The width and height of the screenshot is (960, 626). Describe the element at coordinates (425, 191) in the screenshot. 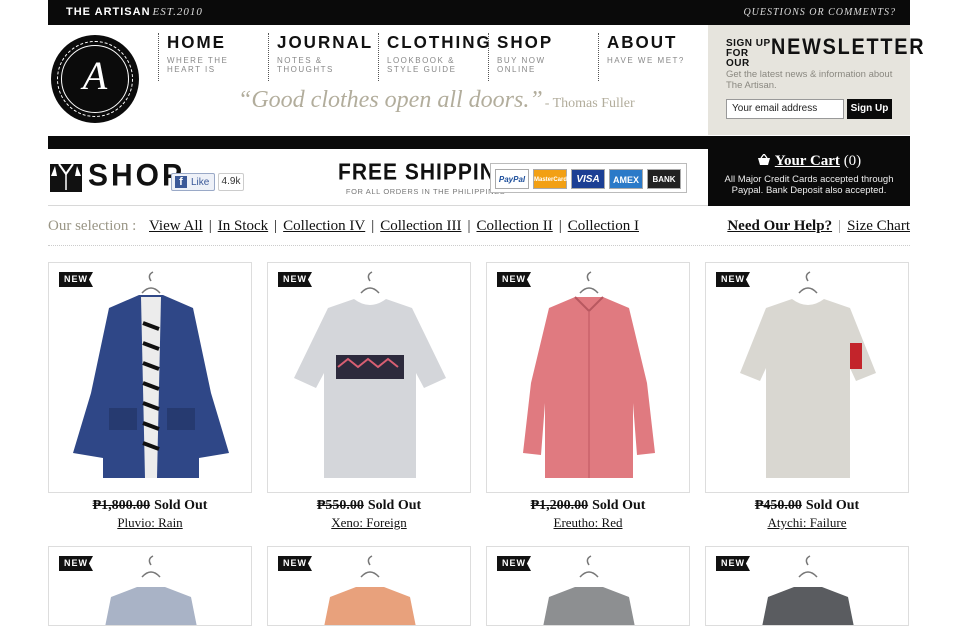

I see `free-shipping-sub: FOR ALL ORDERS IN THE PHILIPPINES` at that location.